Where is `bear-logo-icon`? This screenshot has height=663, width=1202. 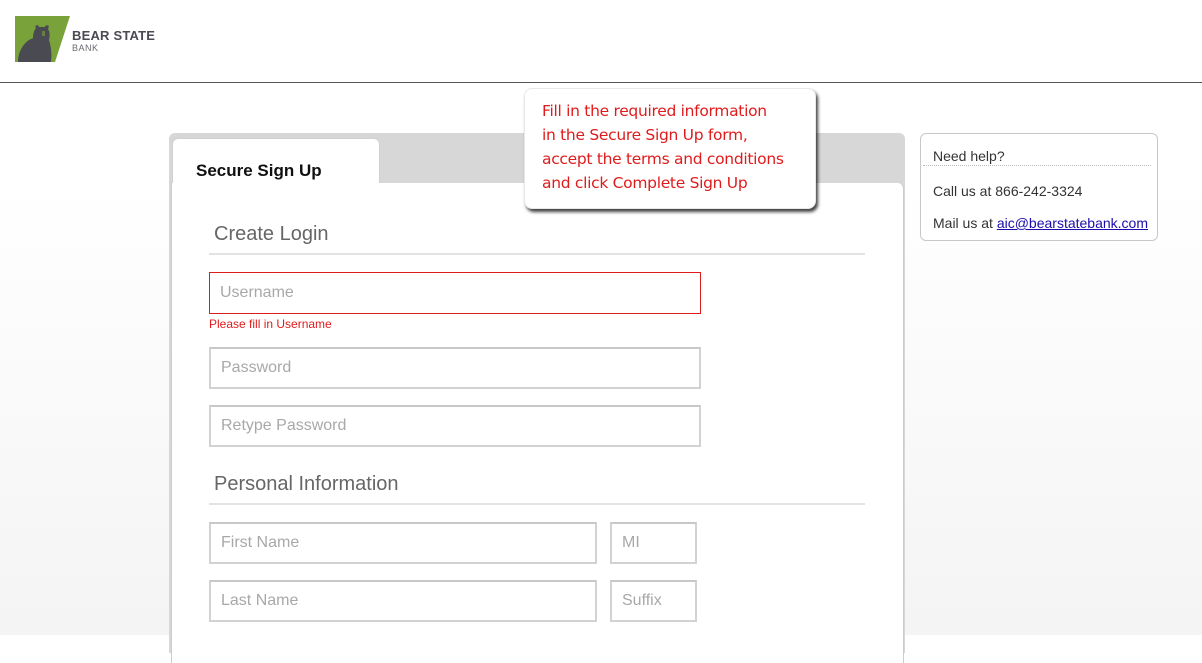 bear-logo-icon is located at coordinates (42, 39).